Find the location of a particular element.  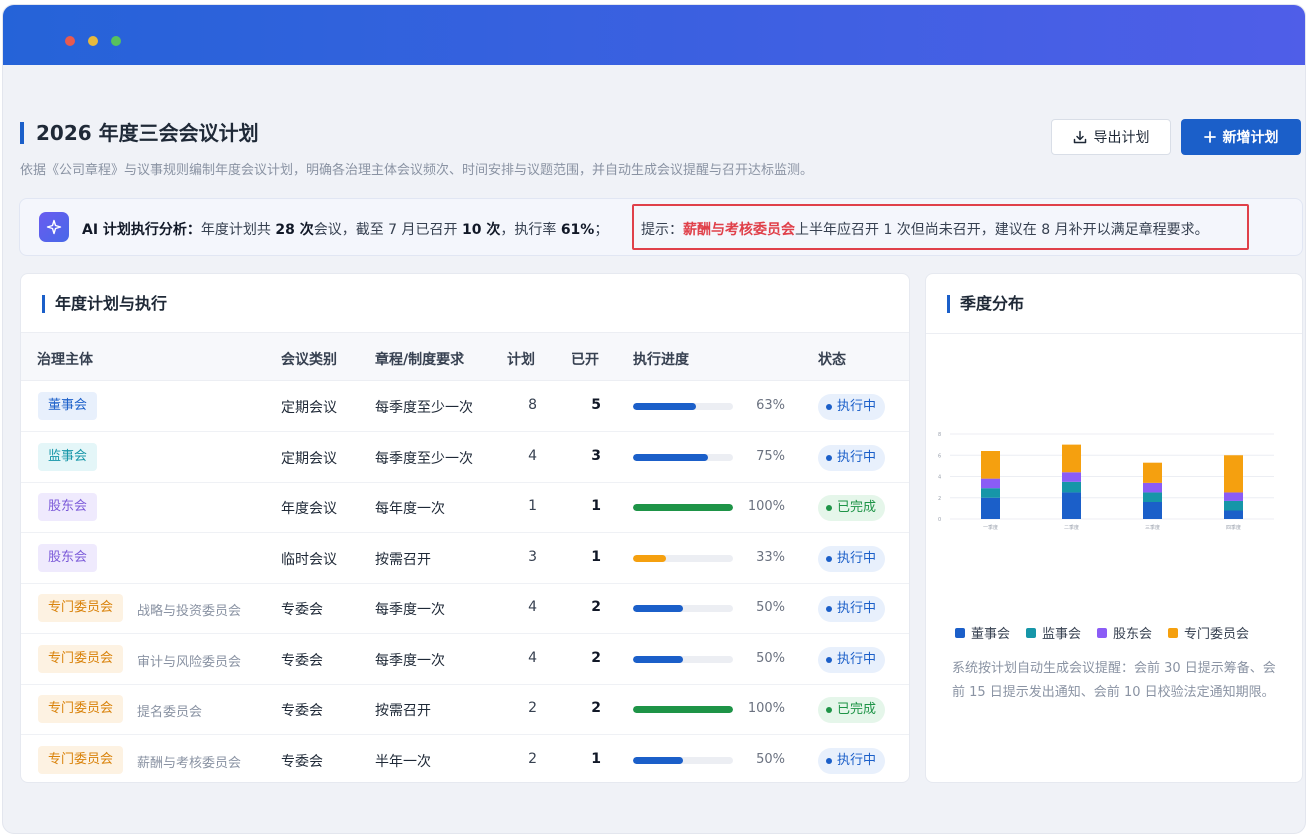

legend-label: 专门委员会 is located at coordinates (1217, 634).